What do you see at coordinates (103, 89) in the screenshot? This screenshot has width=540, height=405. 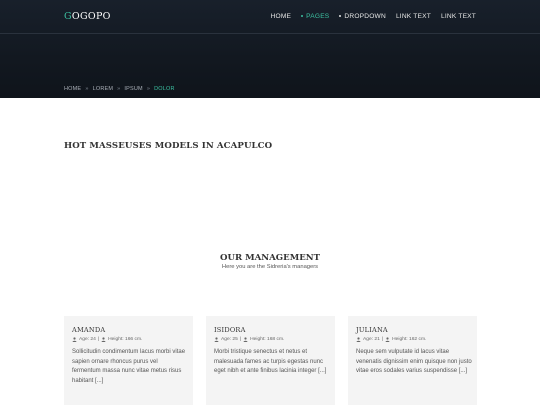 I see `breadcrumb-lorem: LOREM` at bounding box center [103, 89].